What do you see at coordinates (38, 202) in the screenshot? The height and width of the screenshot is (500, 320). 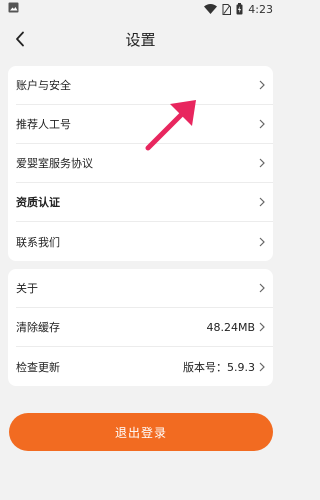 I see `row-label: 资质认证` at bounding box center [38, 202].